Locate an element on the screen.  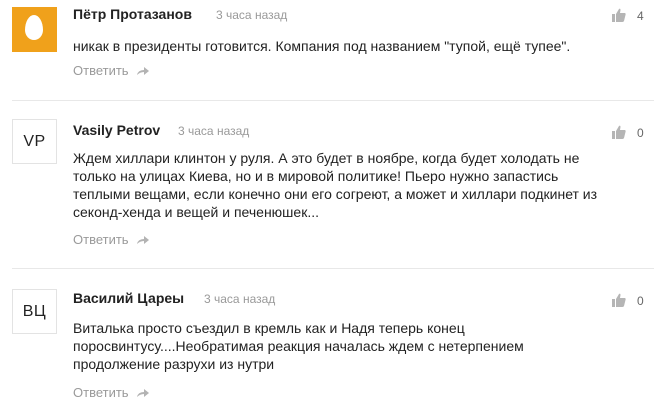
avatar is located at coordinates (34, 29).